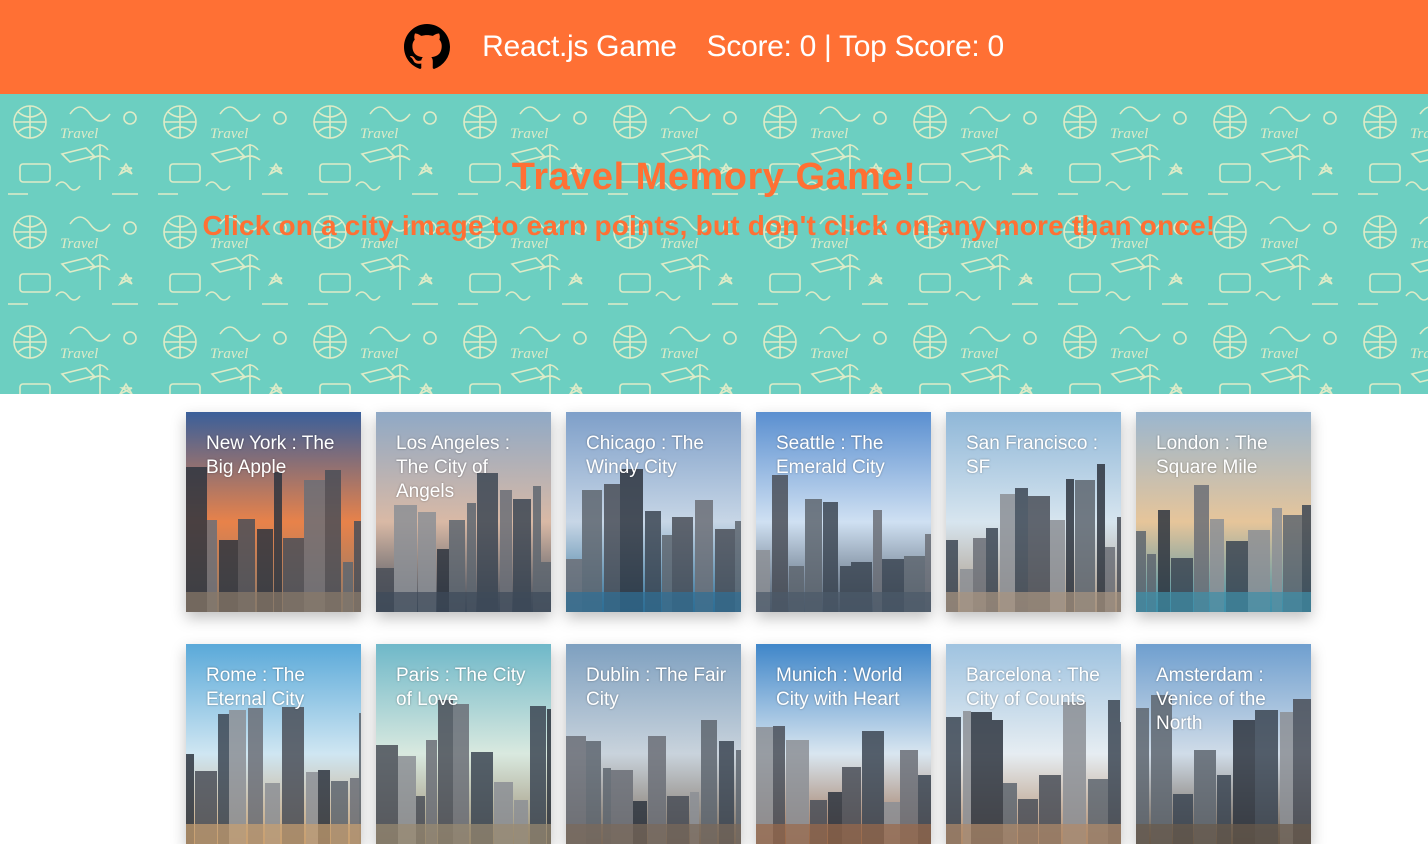  I want to click on city-card: Dublin : The Fair City, so click(653, 744).